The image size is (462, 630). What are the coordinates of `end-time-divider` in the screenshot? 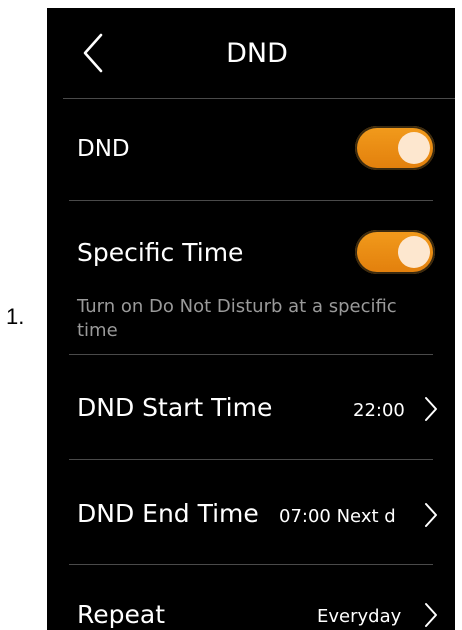 It's located at (251, 564).